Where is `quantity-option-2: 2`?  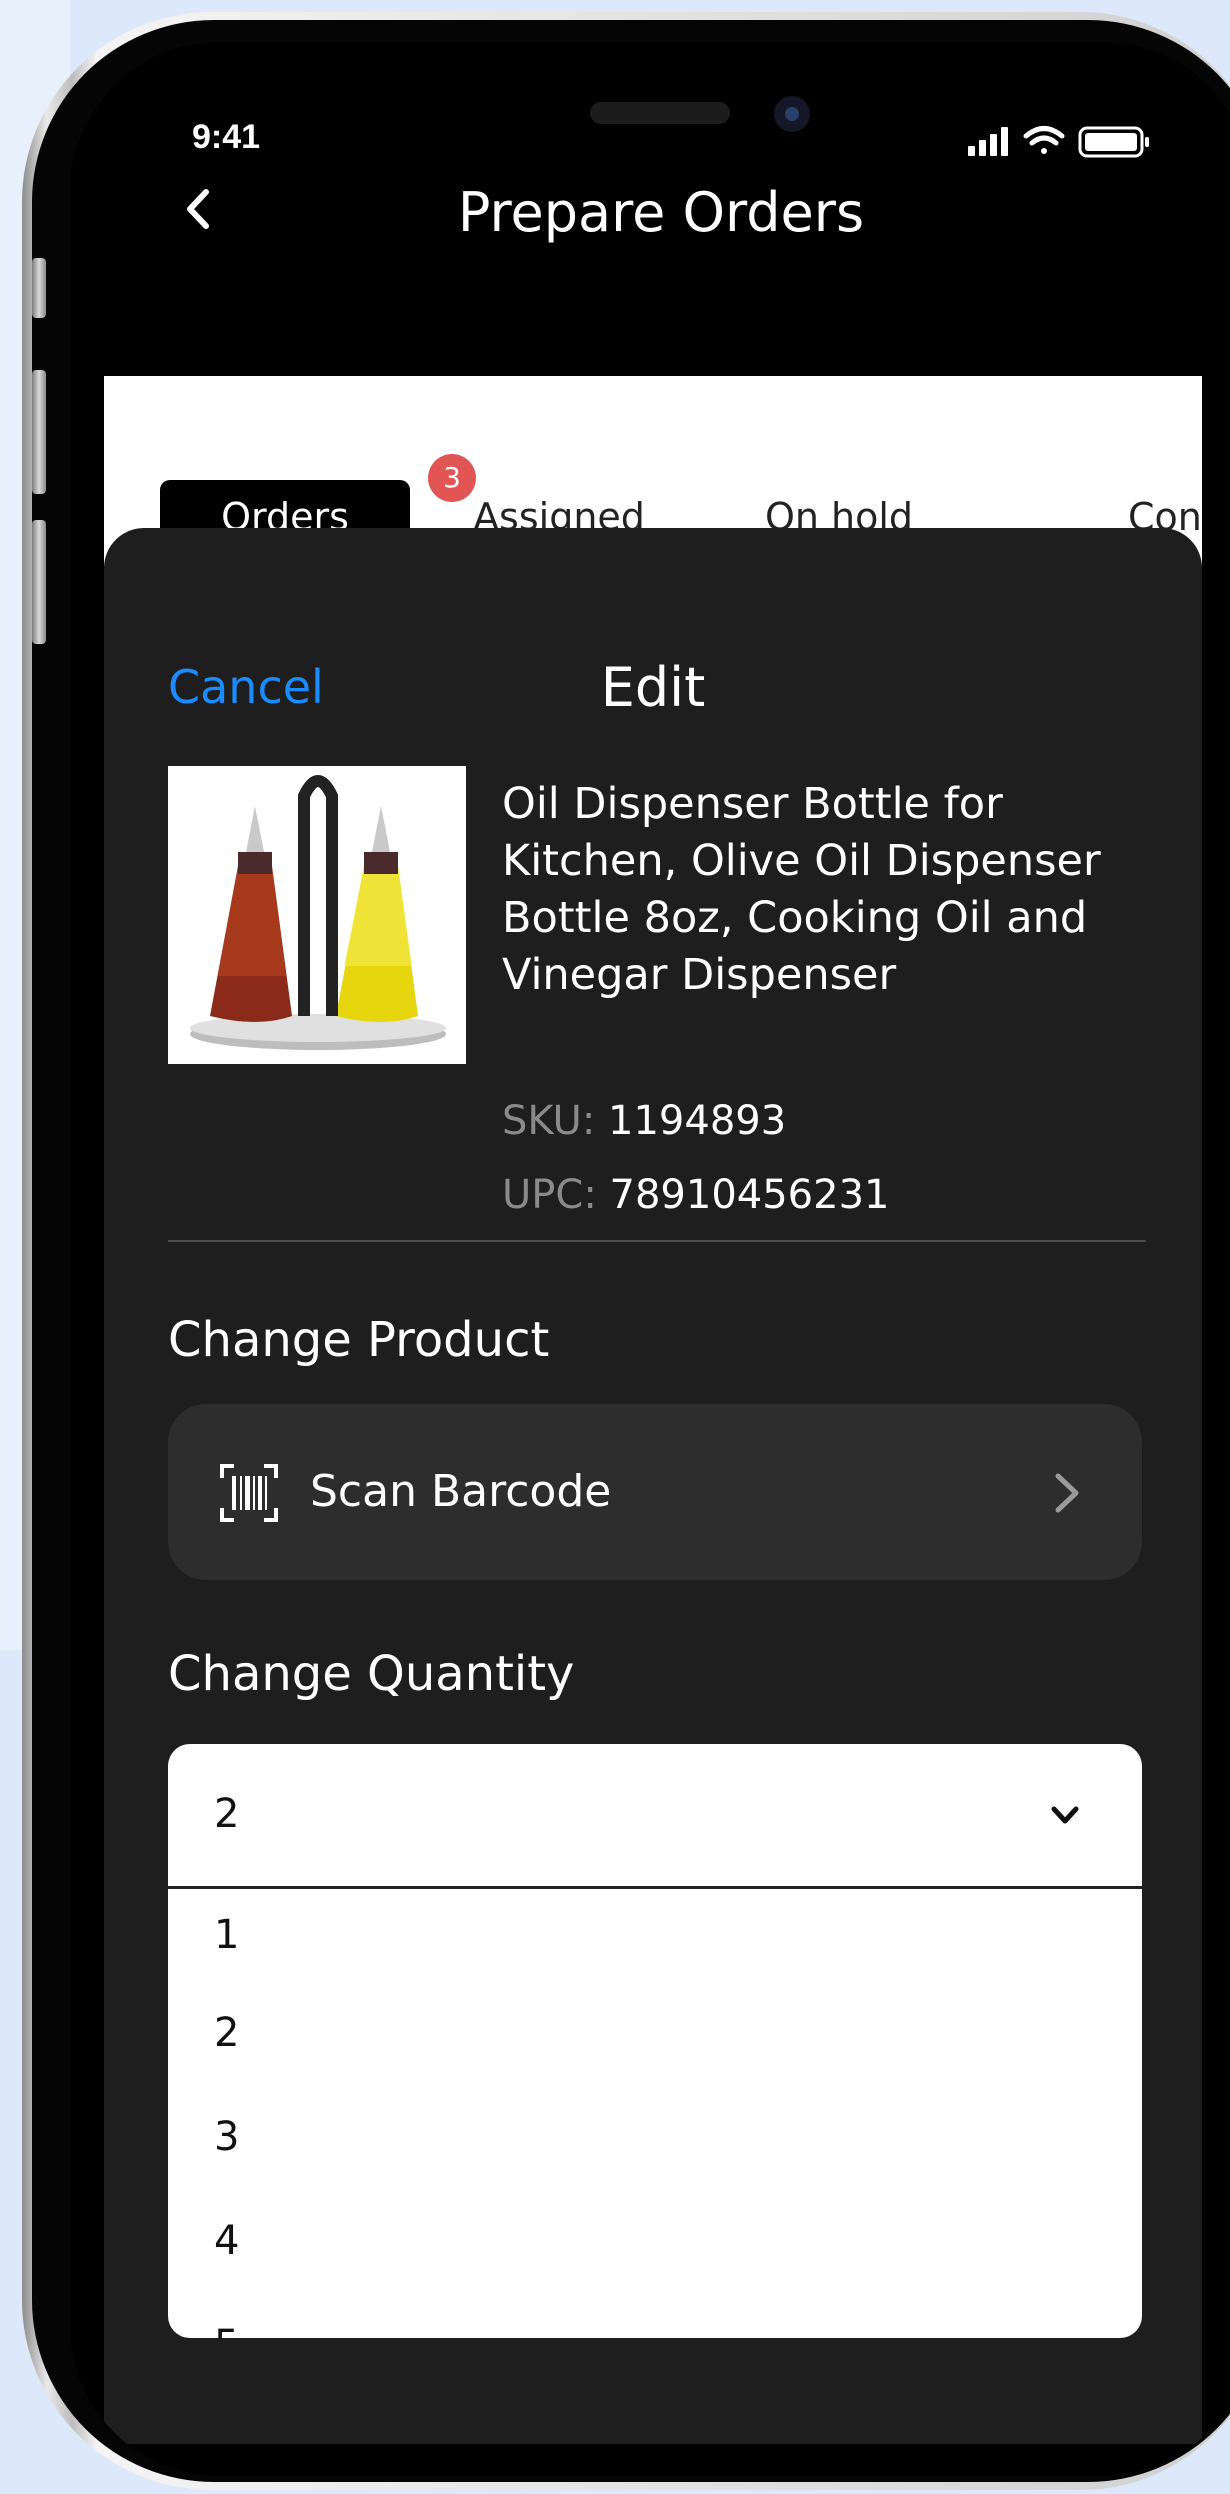 quantity-option-2: 2 is located at coordinates (655, 2033).